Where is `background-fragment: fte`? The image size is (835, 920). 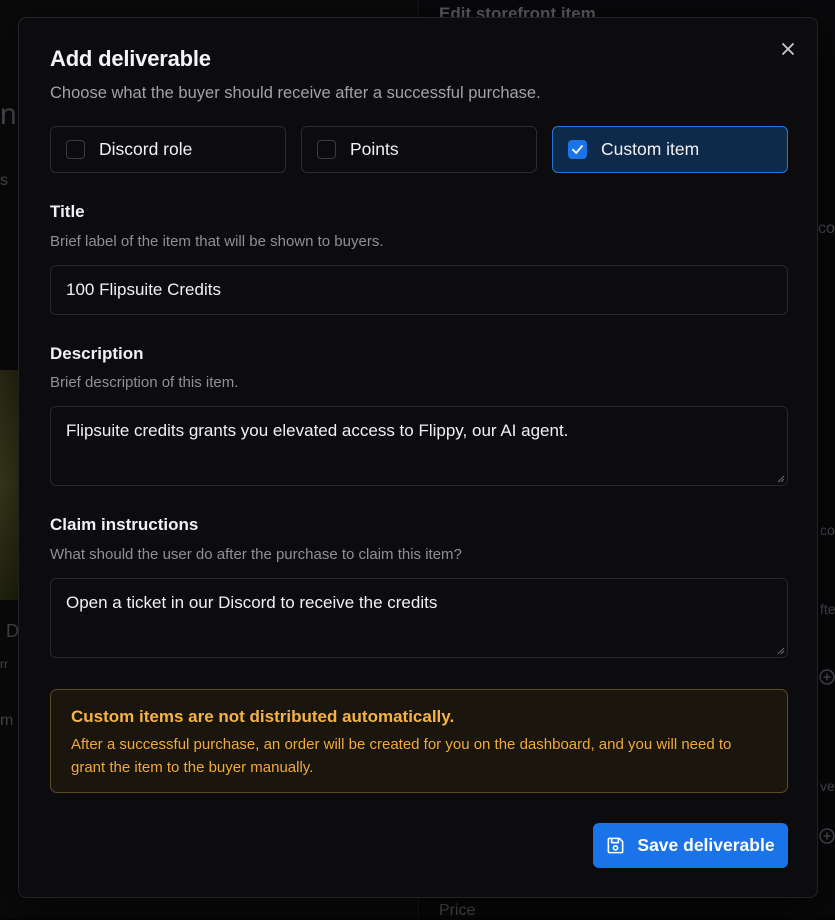
background-fragment: fte is located at coordinates (827, 609).